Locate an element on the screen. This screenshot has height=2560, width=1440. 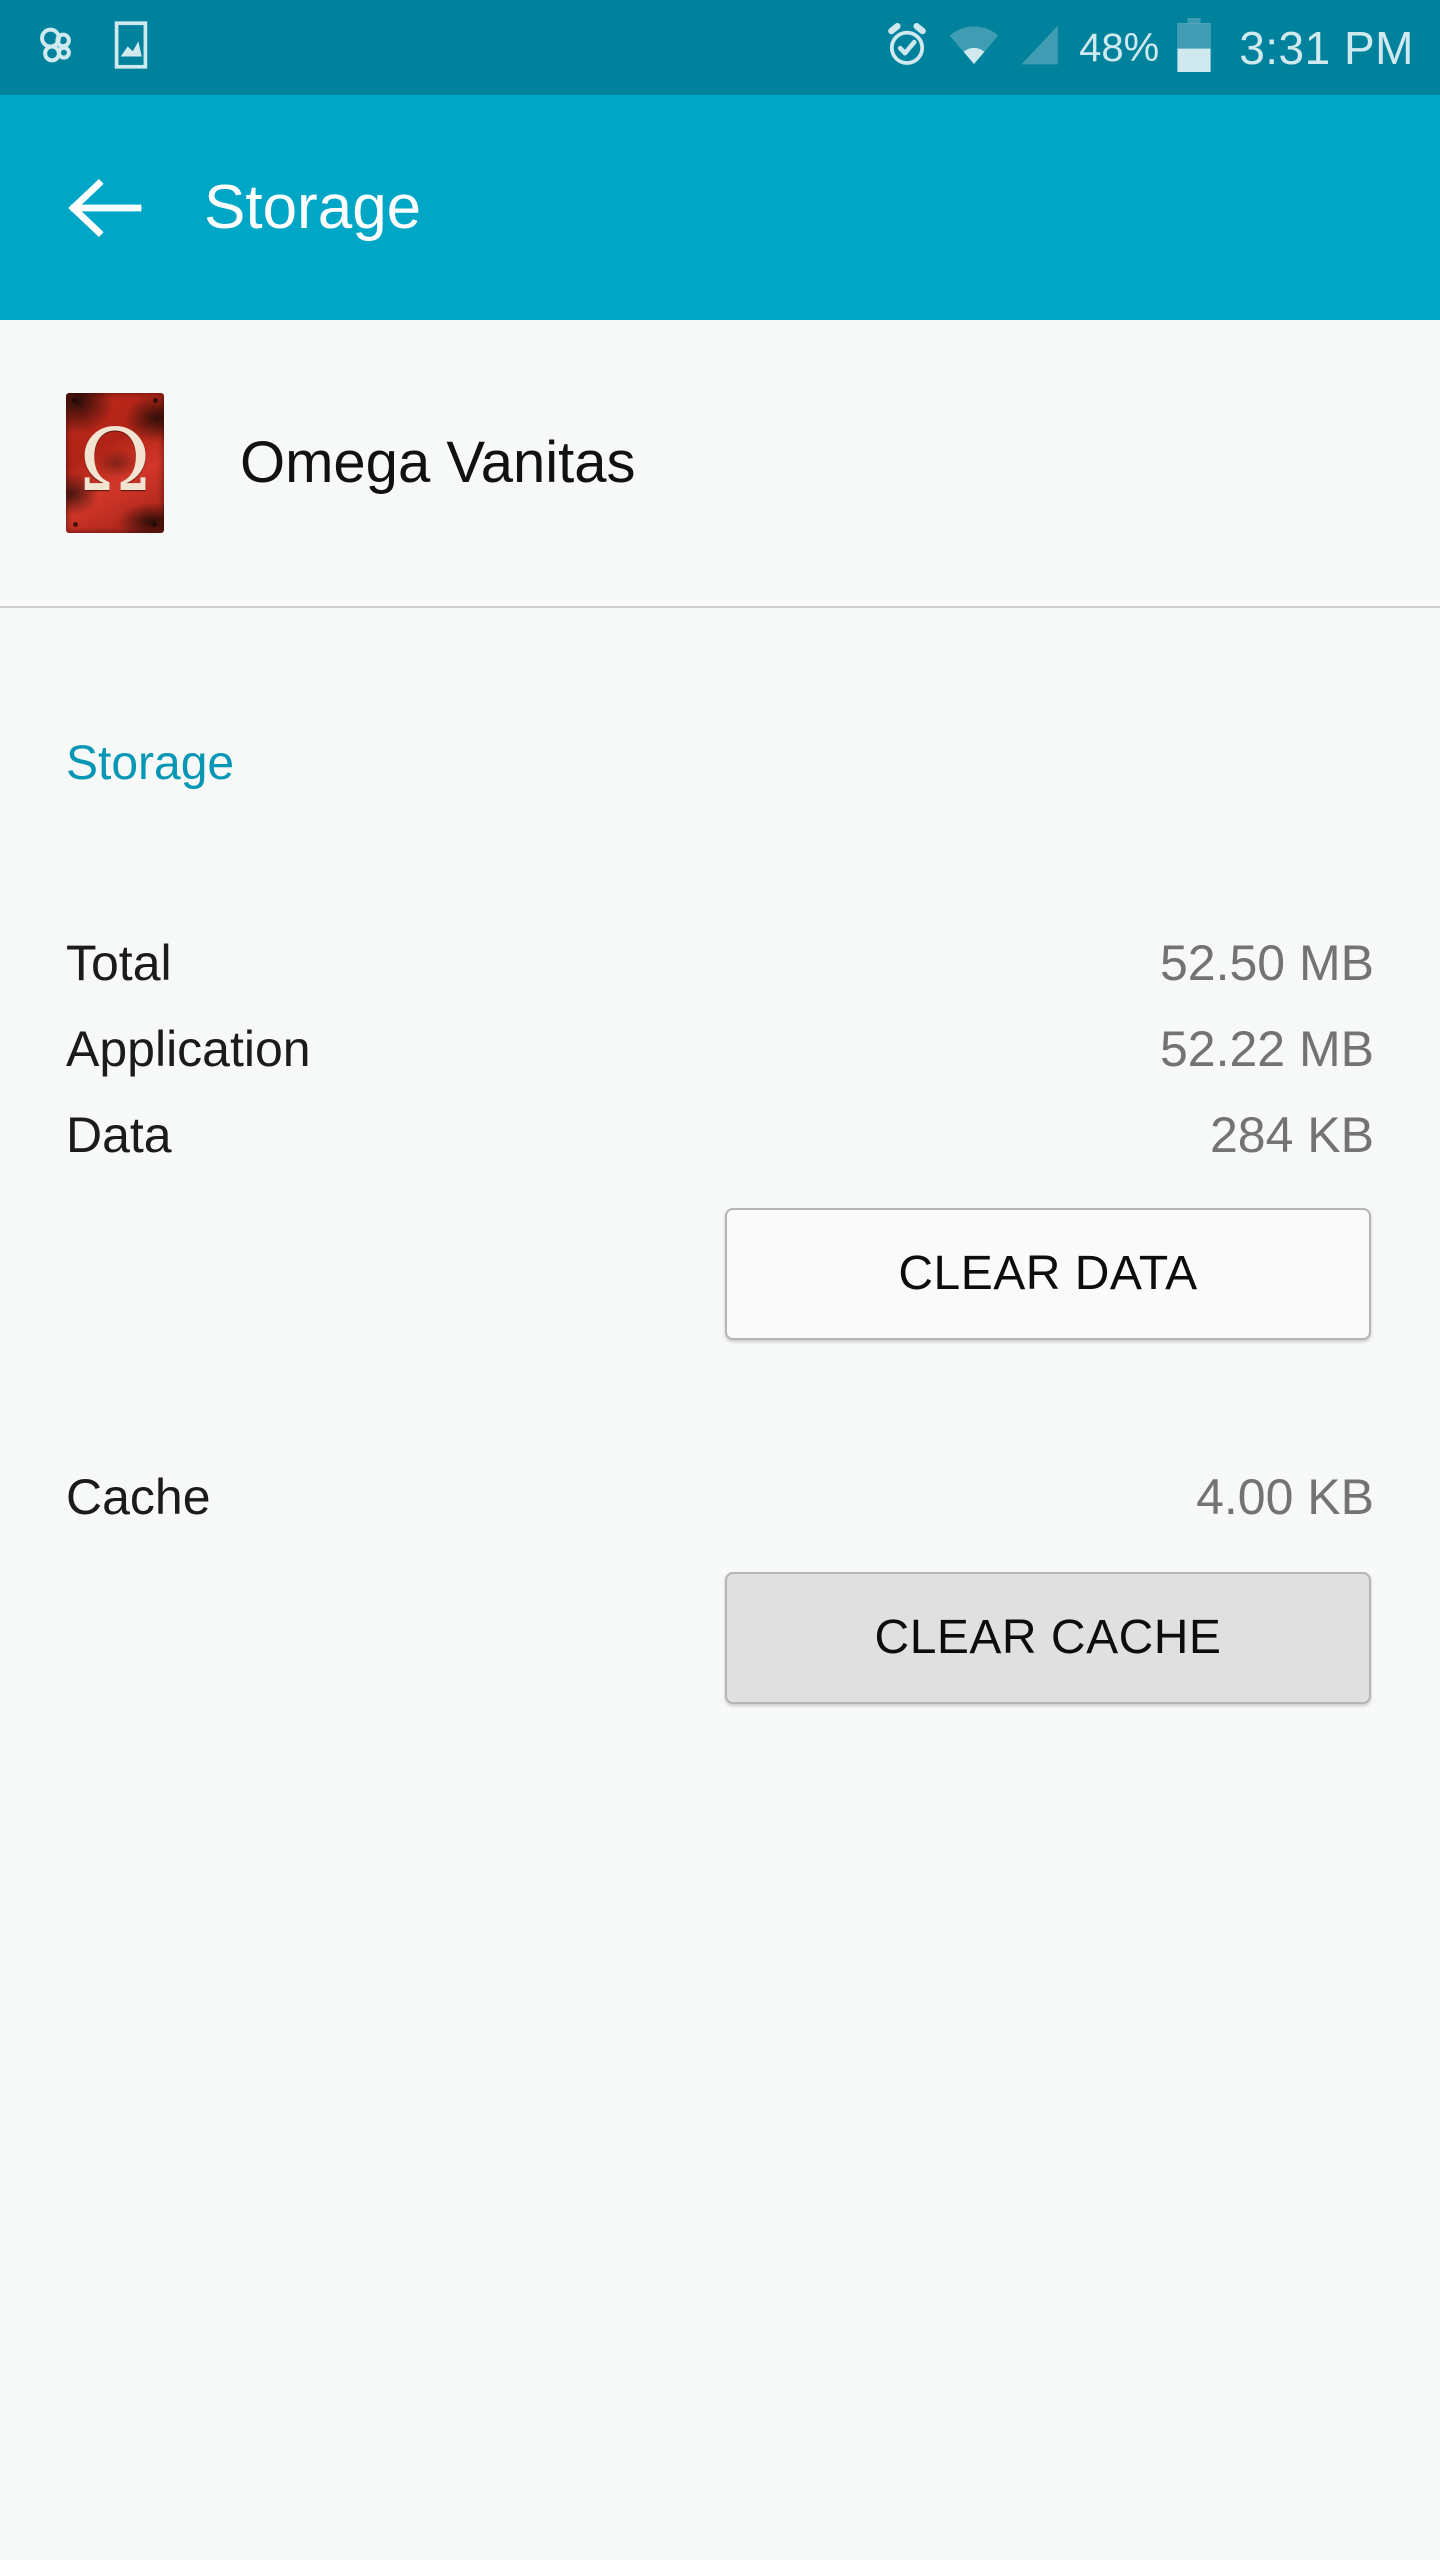
app-icon: Ω is located at coordinates (115, 463).